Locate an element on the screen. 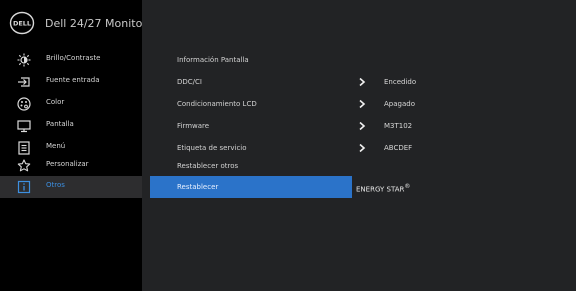 The image size is (576, 291). sidebar-item-label: Pantalla is located at coordinates (60, 124).